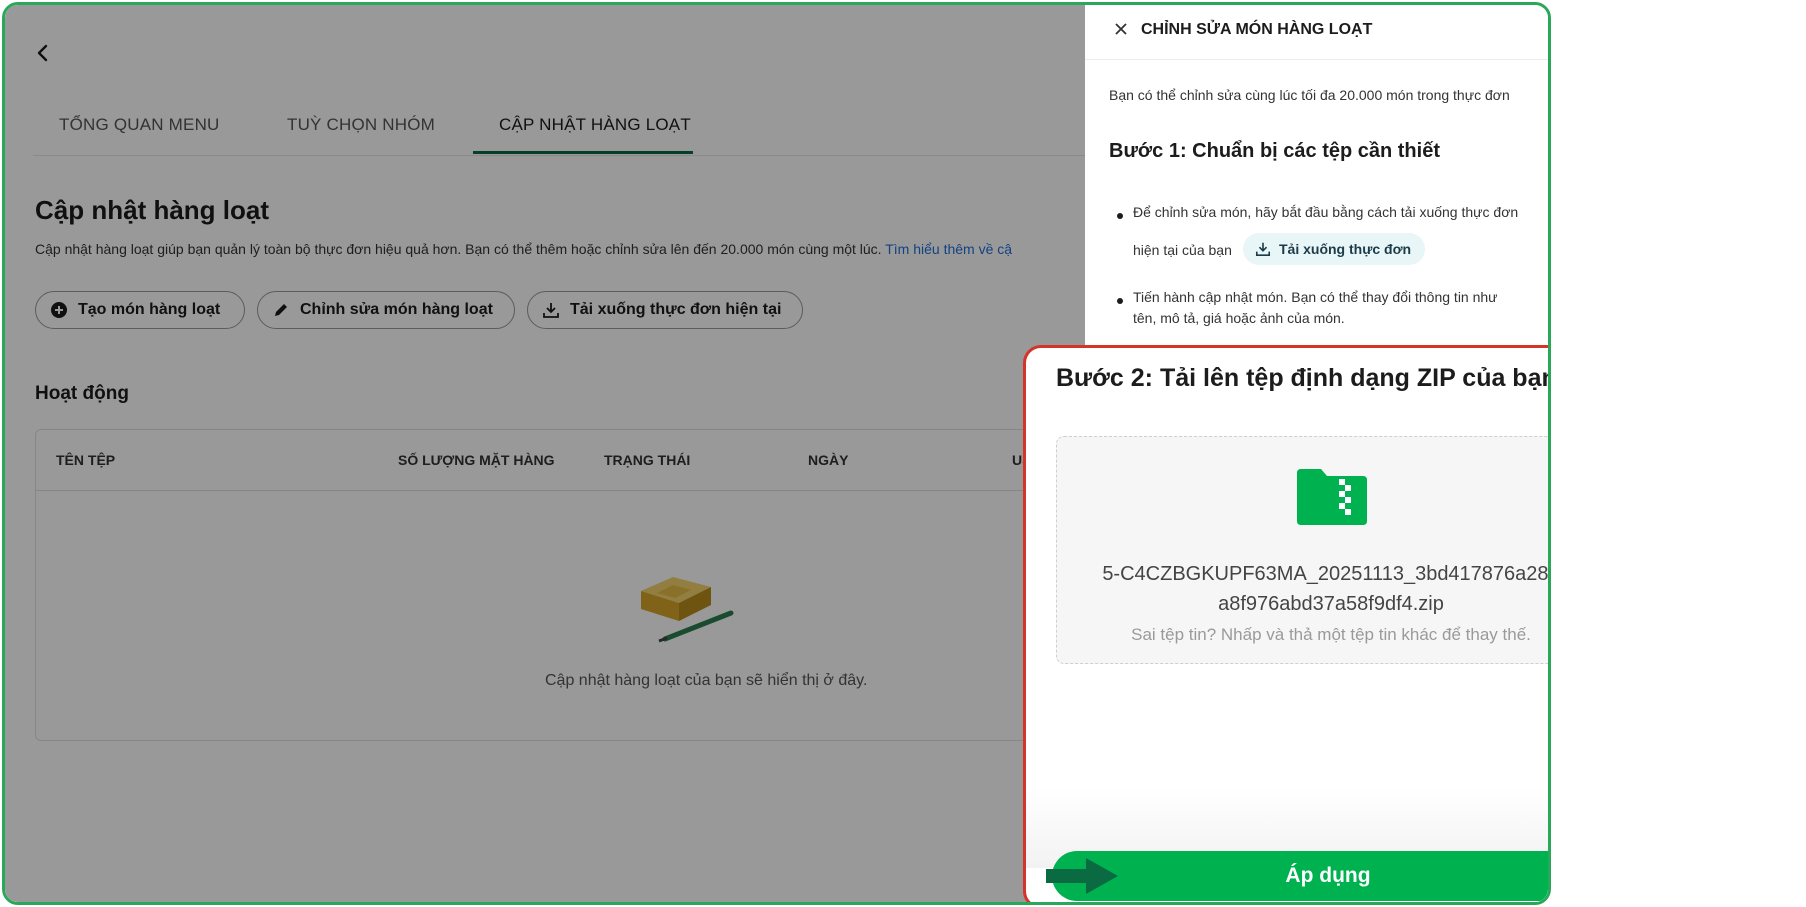  I want to click on panel-header: CHỈNH SỬA MÓN HÀNG LOẠT, so click(1316, 32).